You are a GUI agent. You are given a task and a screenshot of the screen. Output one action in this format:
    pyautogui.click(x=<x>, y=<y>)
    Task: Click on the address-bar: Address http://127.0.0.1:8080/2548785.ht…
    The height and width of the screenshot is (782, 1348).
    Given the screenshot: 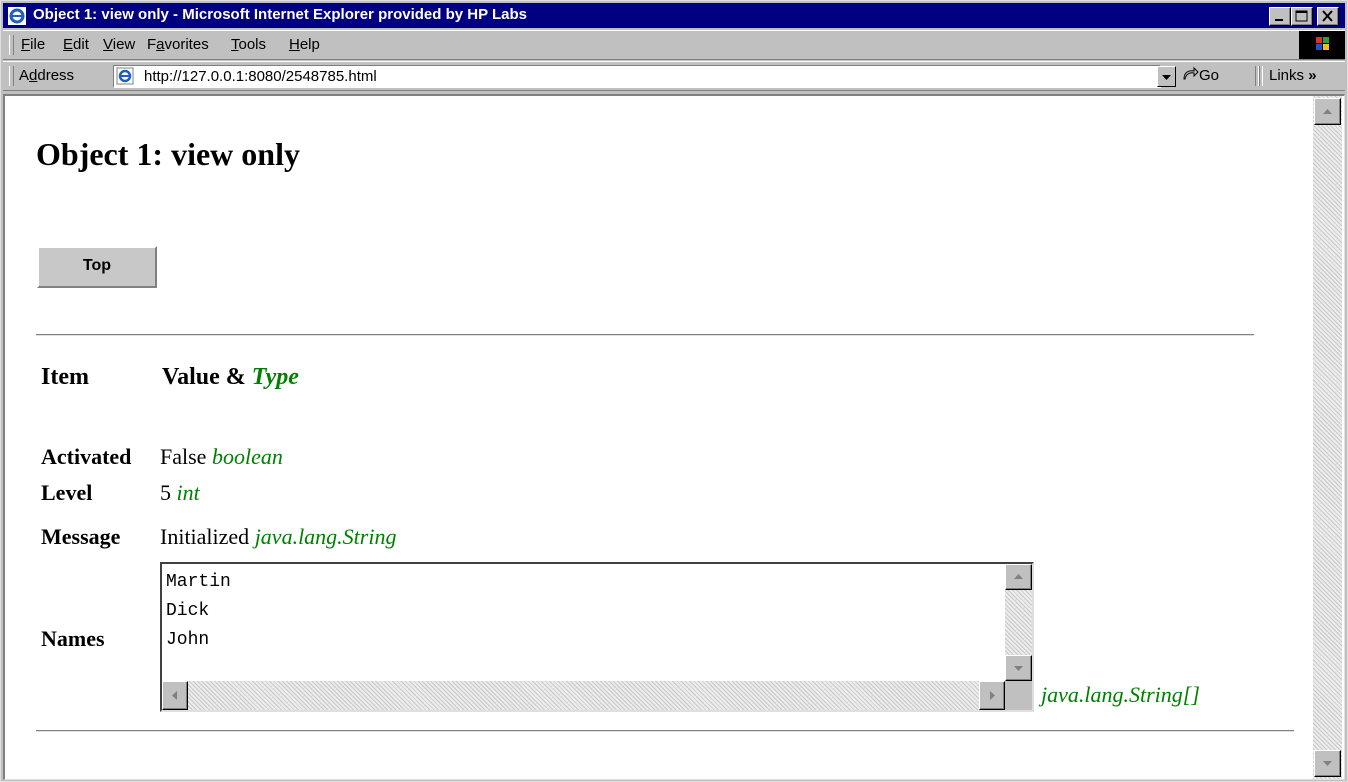 What is the action you would take?
    pyautogui.click(x=674, y=76)
    